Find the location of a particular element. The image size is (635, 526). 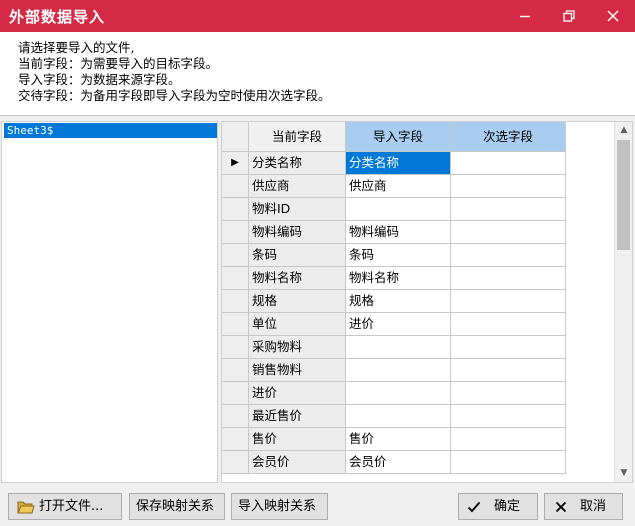

current-field-cell: 最近售价 is located at coordinates (297, 416).